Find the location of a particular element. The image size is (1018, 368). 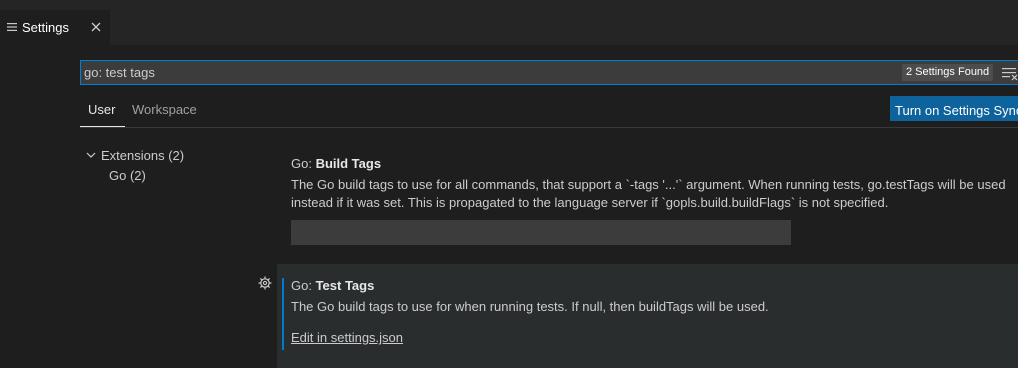

editor-tab-bar: Settings is located at coordinates (509, 27).